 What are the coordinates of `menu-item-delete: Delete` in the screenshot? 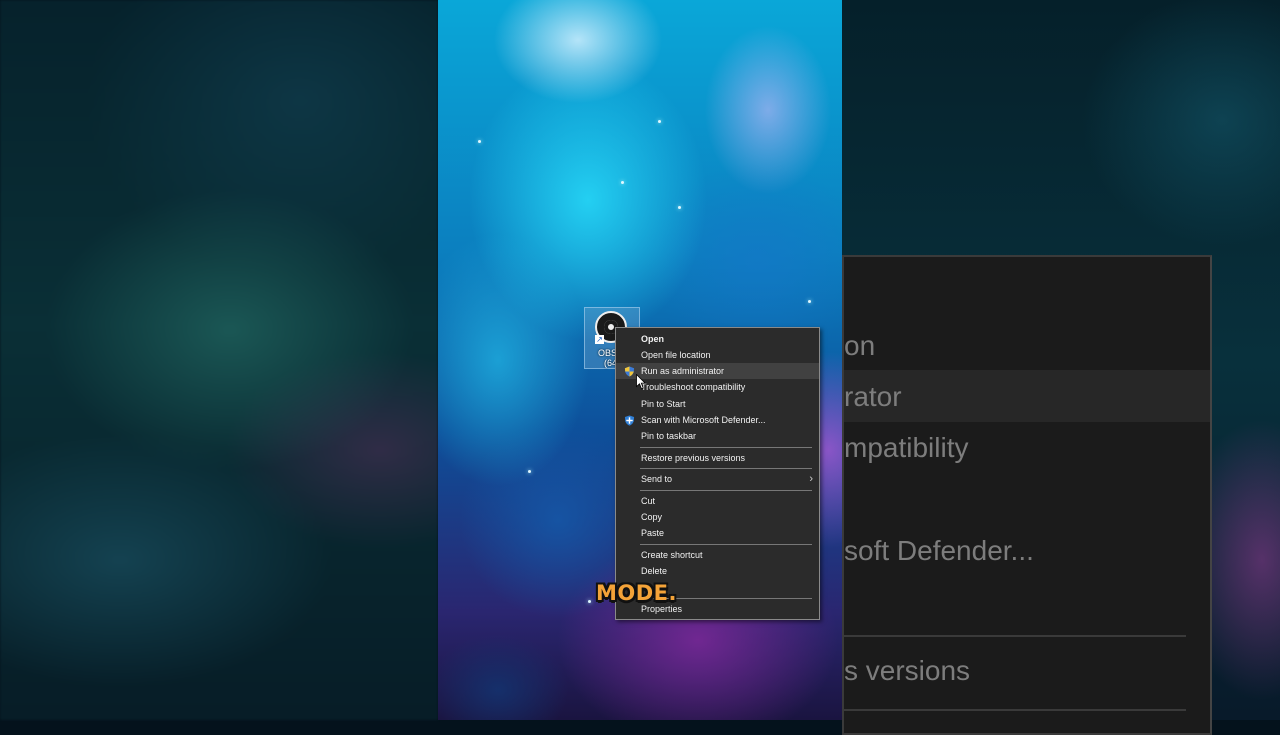 It's located at (717, 571).